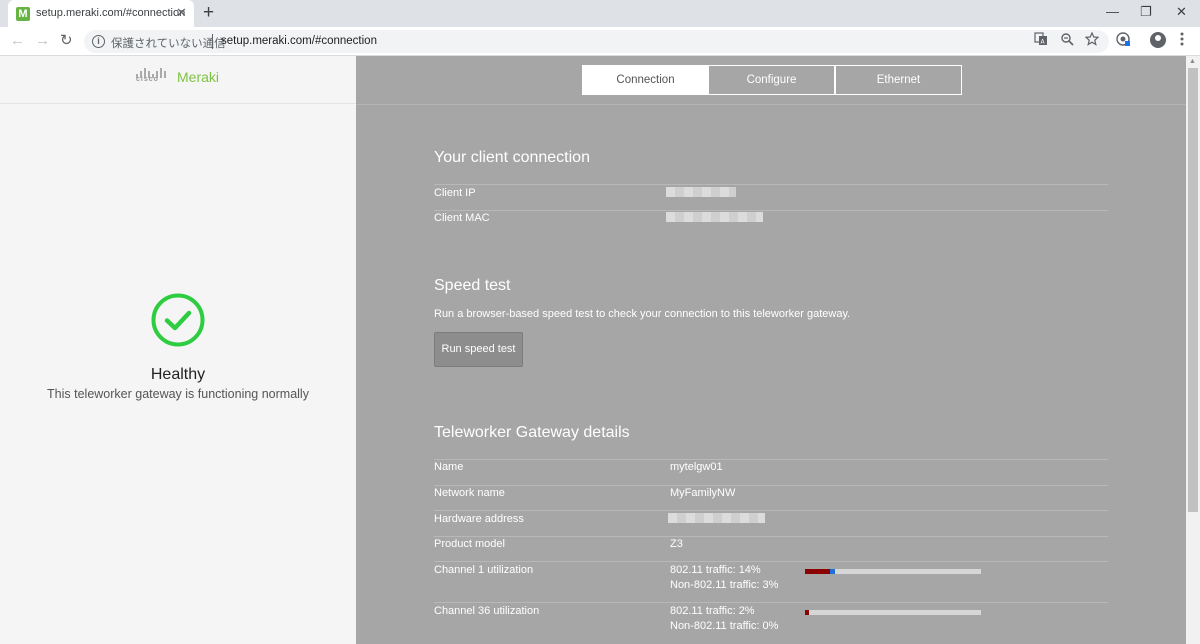  I want to click on channel-36-wifi-traffic: 802.11 traffic: 2%, so click(712, 611).